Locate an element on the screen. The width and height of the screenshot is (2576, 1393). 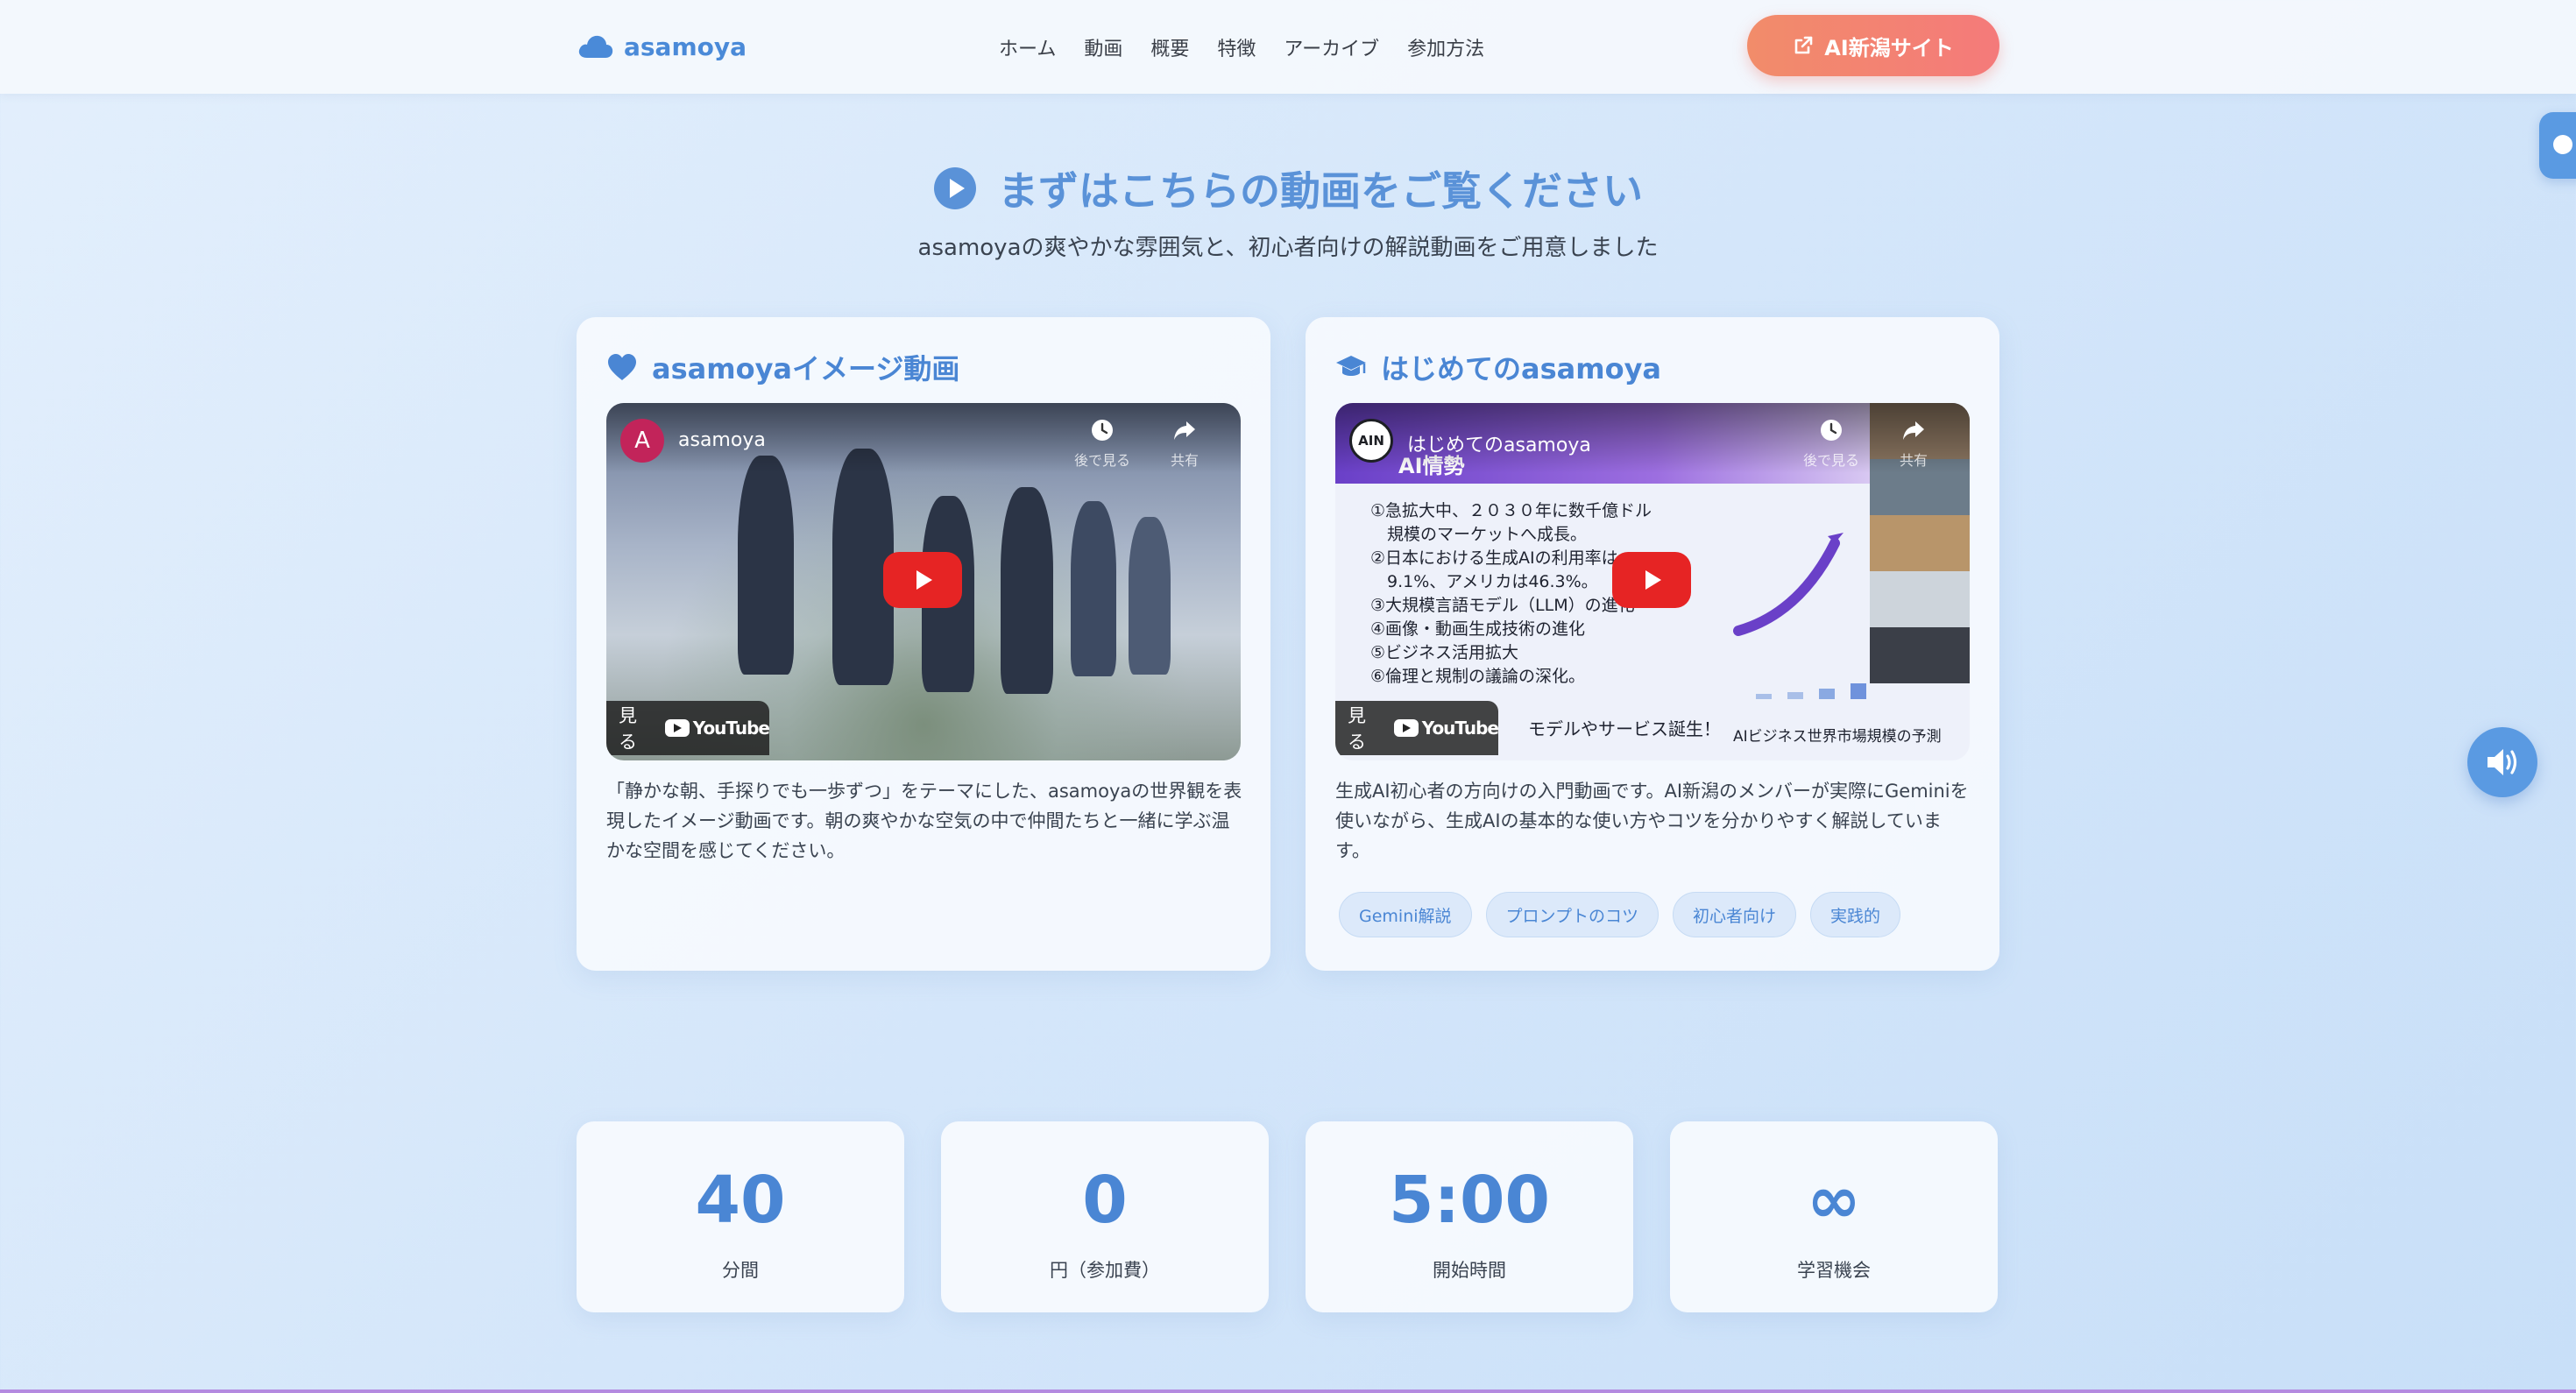
cta-label: AI新潟サイト is located at coordinates (1889, 48).